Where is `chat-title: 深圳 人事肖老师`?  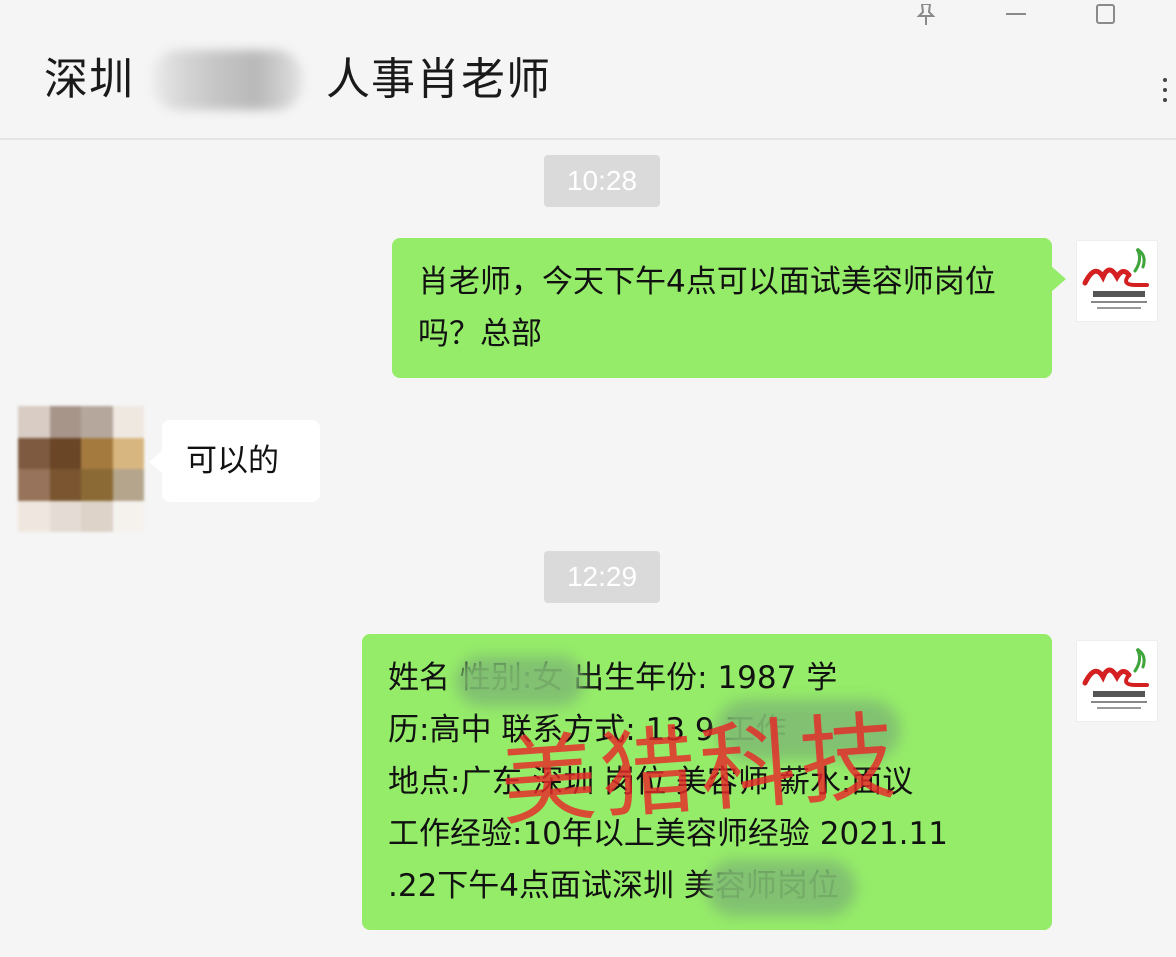 chat-title: 深圳 人事肖老师 is located at coordinates (297, 80).